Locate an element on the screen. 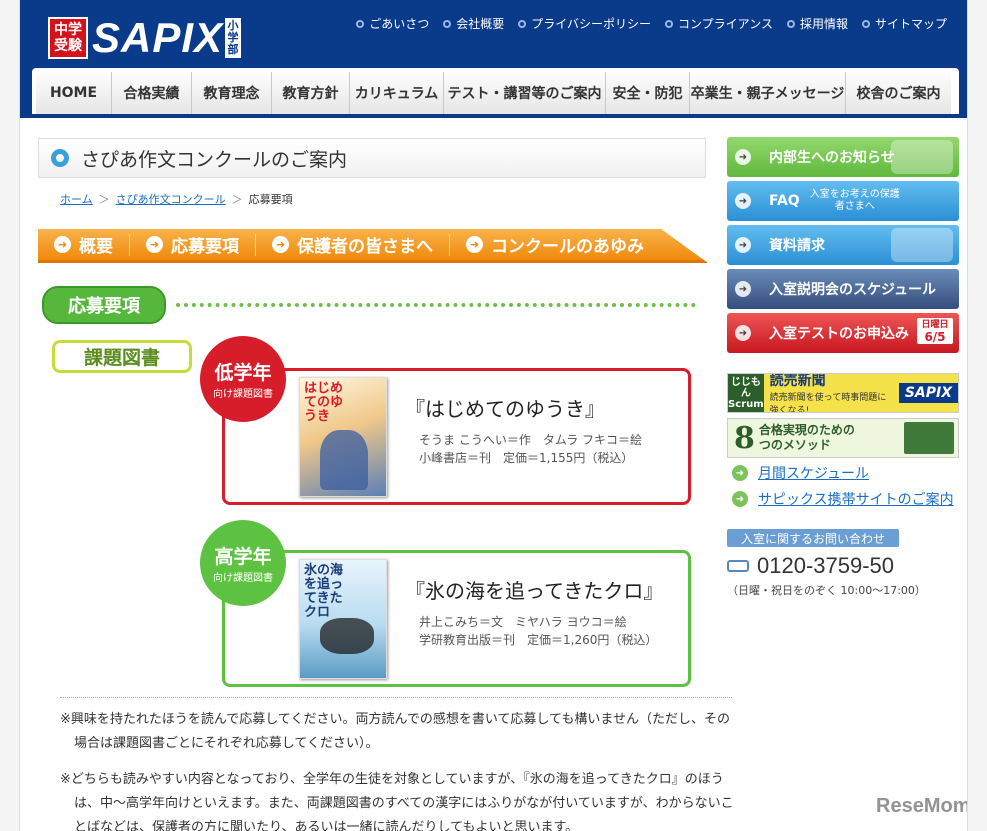  watermark: ReseMom is located at coordinates (922, 806).